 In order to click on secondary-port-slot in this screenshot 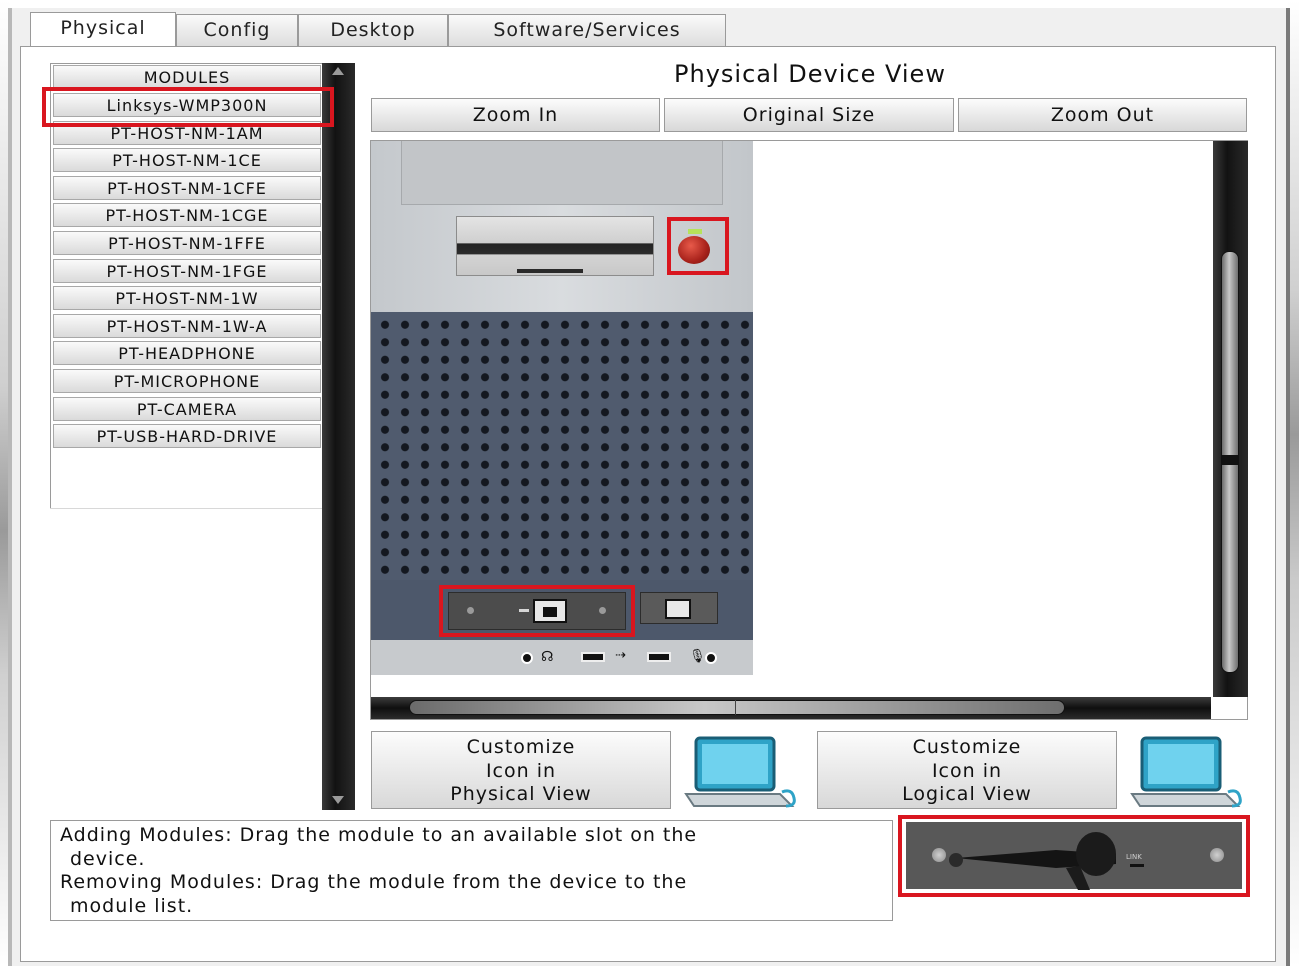, I will do `click(679, 608)`.